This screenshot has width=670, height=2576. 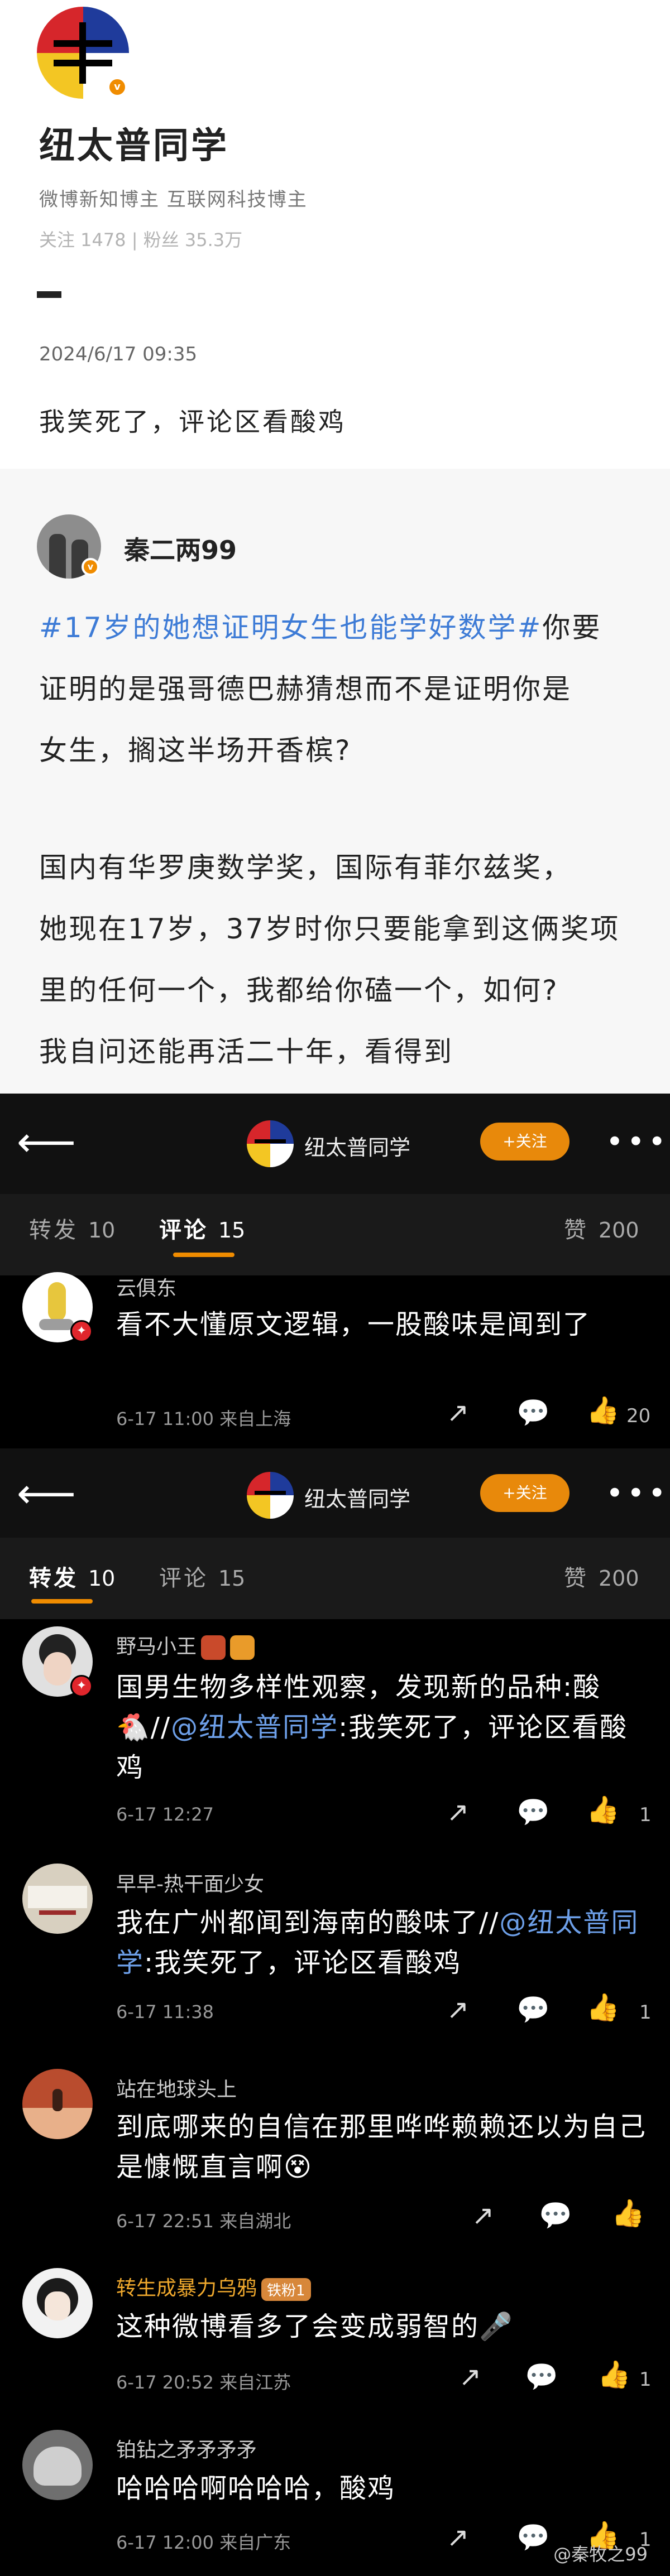 I want to click on quoted-line-4: 国内有华罗庚数学奖，国际有菲尔兹奖，, so click(x=305, y=868).